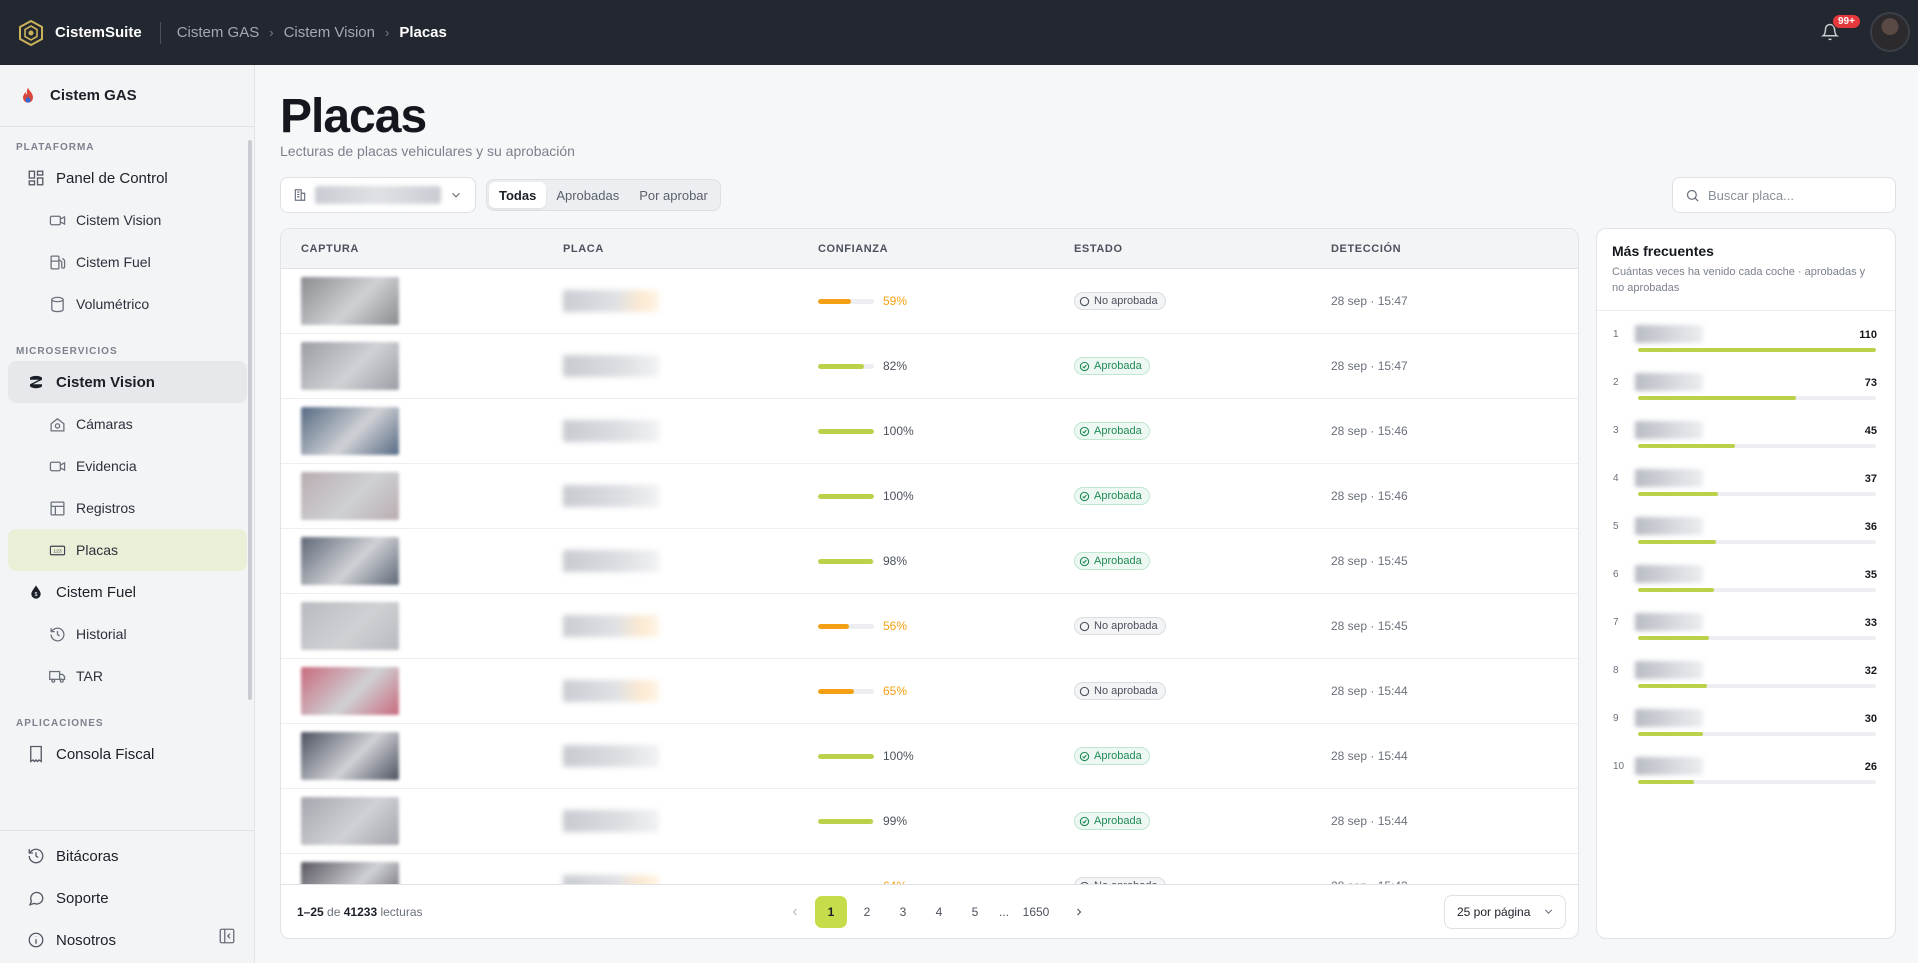 This screenshot has width=1918, height=963. What do you see at coordinates (673, 195) in the screenshot?
I see `tab-por-aprobar: Por aprobar` at bounding box center [673, 195].